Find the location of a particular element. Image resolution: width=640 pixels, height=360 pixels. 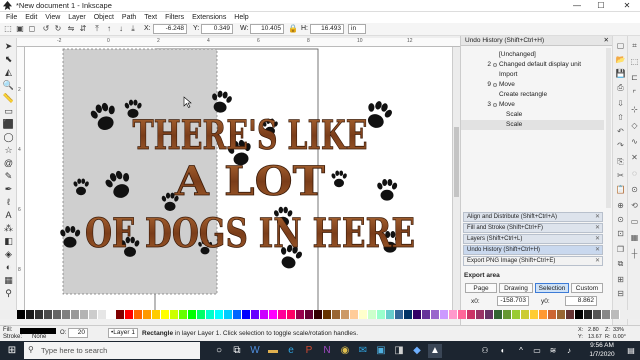

scroll-thumb is located at coordinates (456, 162).